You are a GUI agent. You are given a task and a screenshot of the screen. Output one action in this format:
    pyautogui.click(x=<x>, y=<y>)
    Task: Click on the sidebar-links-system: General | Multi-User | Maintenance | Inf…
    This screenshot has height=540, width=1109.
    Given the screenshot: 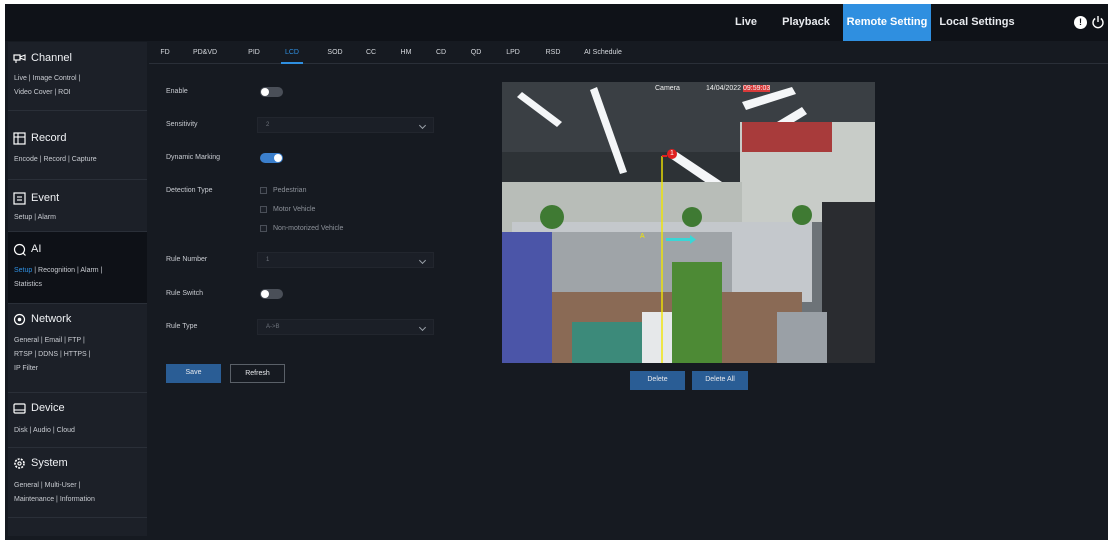 What is the action you would take?
    pyautogui.click(x=79, y=493)
    